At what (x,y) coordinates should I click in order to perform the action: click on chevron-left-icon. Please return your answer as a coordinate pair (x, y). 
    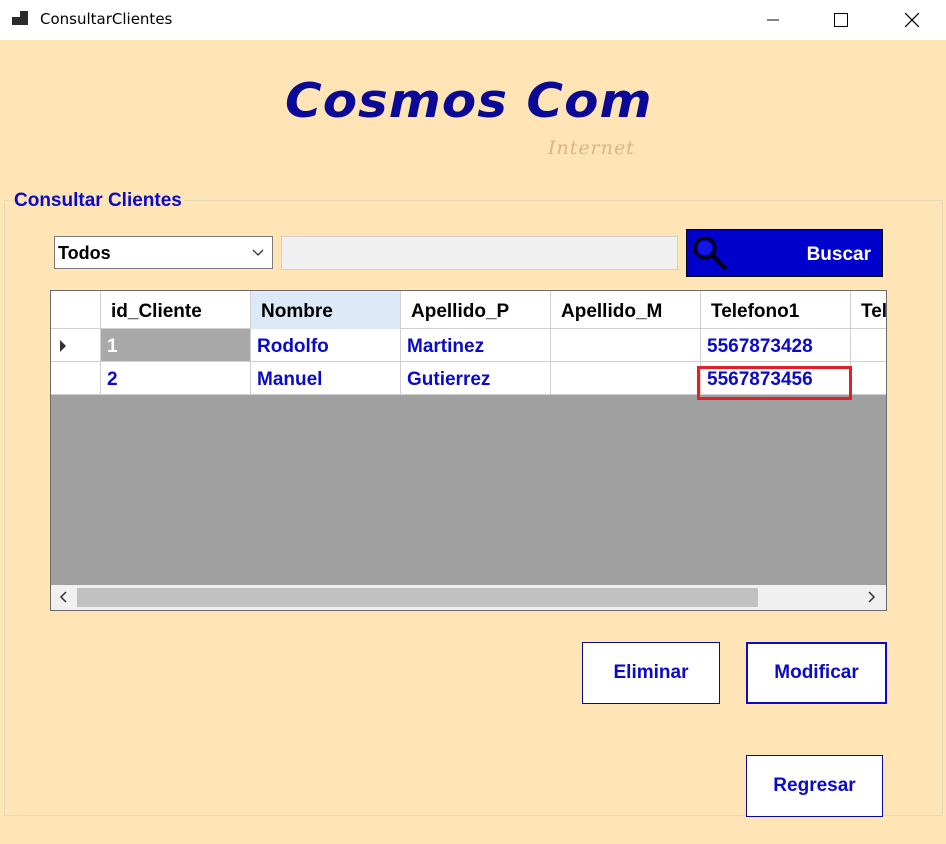
    Looking at the image, I should click on (64, 597).